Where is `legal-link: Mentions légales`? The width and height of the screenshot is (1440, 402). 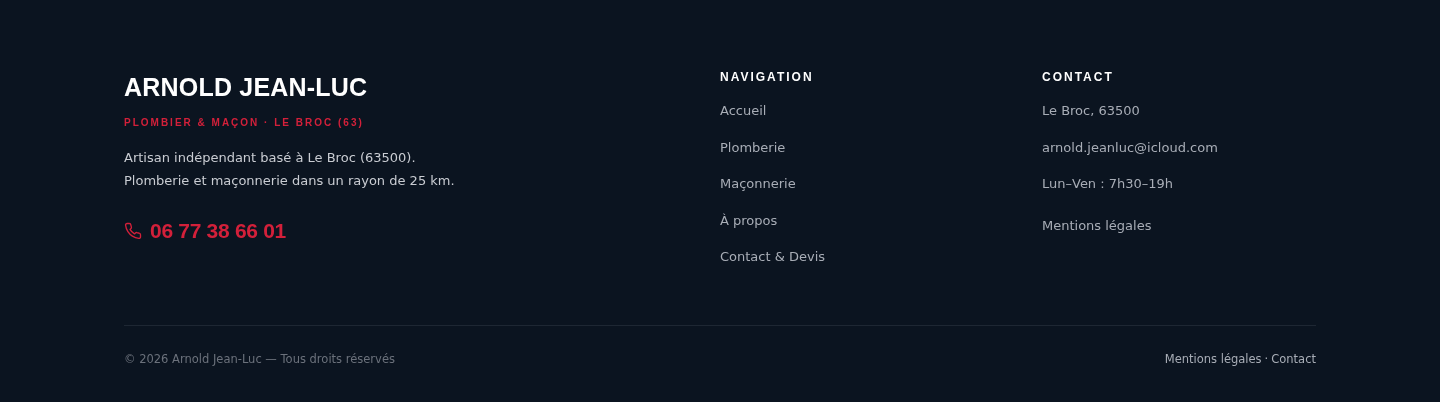
legal-link: Mentions légales is located at coordinates (1097, 225).